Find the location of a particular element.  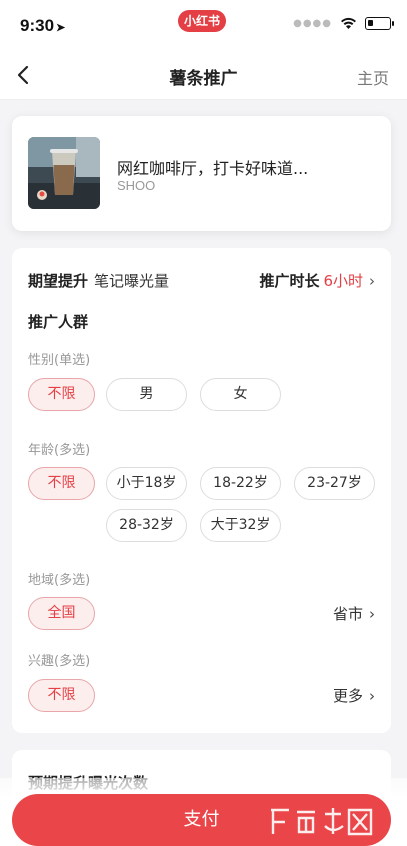

duration-selector: 推广时长 6小时 › is located at coordinates (317, 280).